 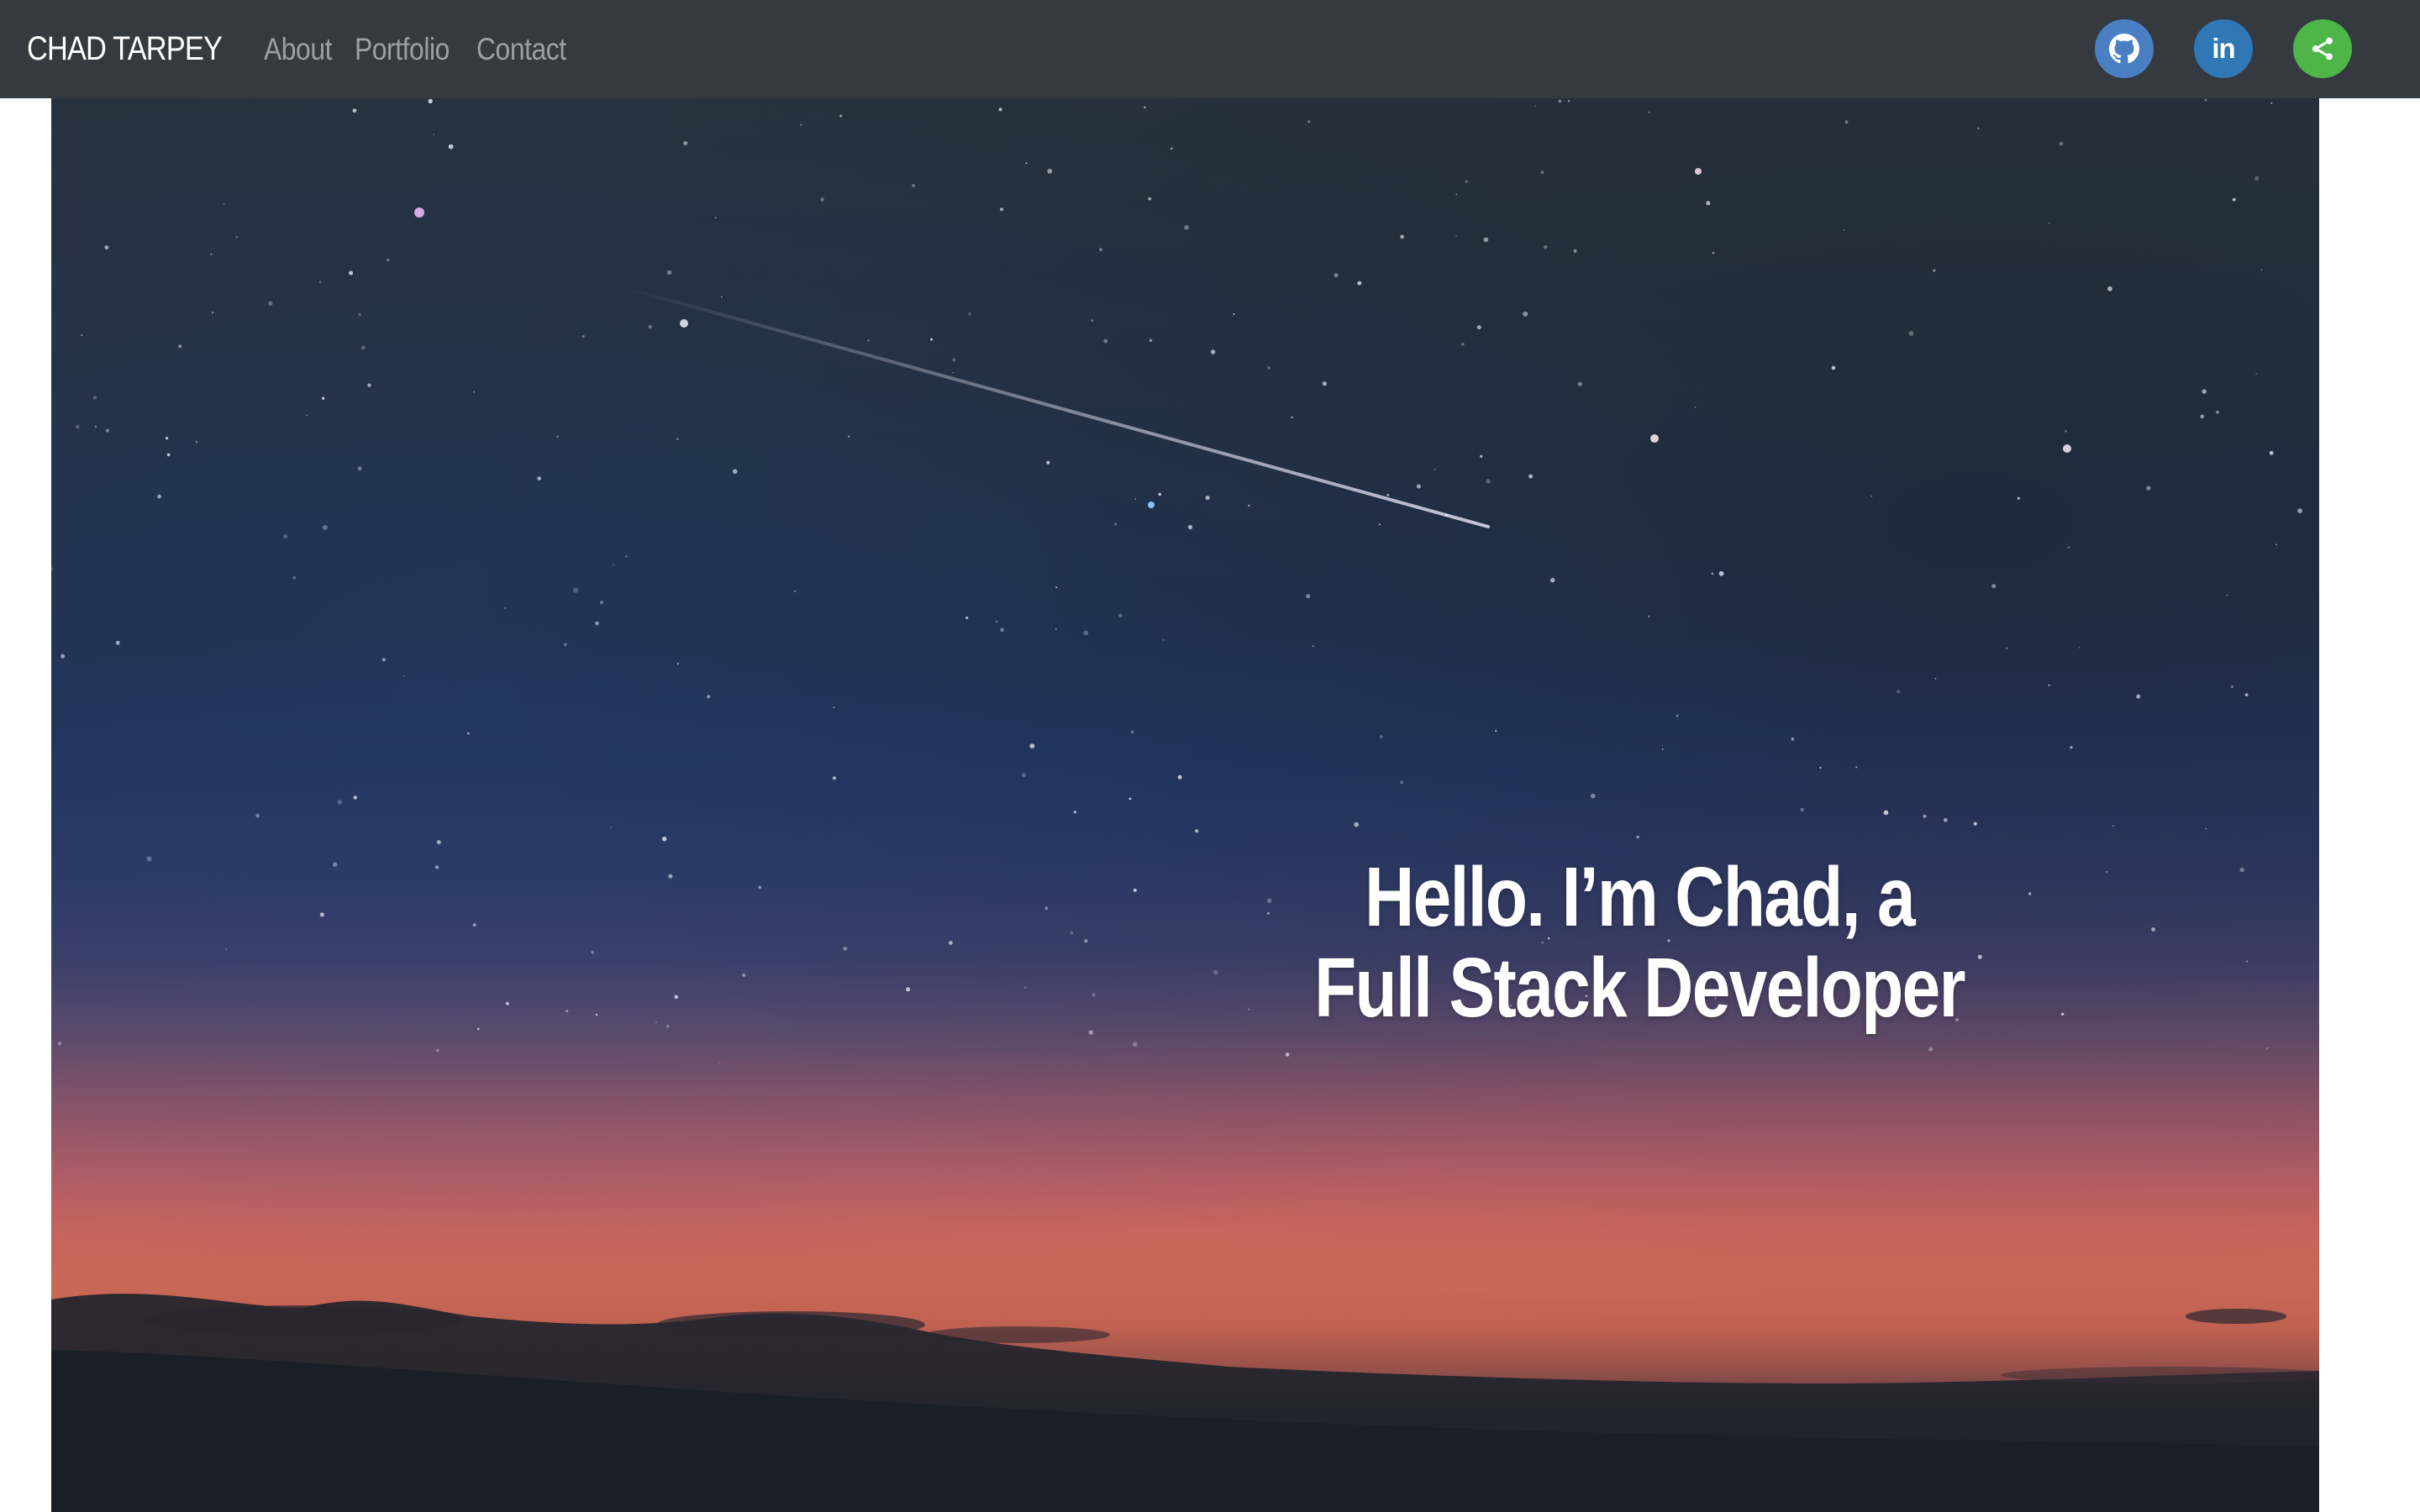 I want to click on github-icon, so click(x=2124, y=49).